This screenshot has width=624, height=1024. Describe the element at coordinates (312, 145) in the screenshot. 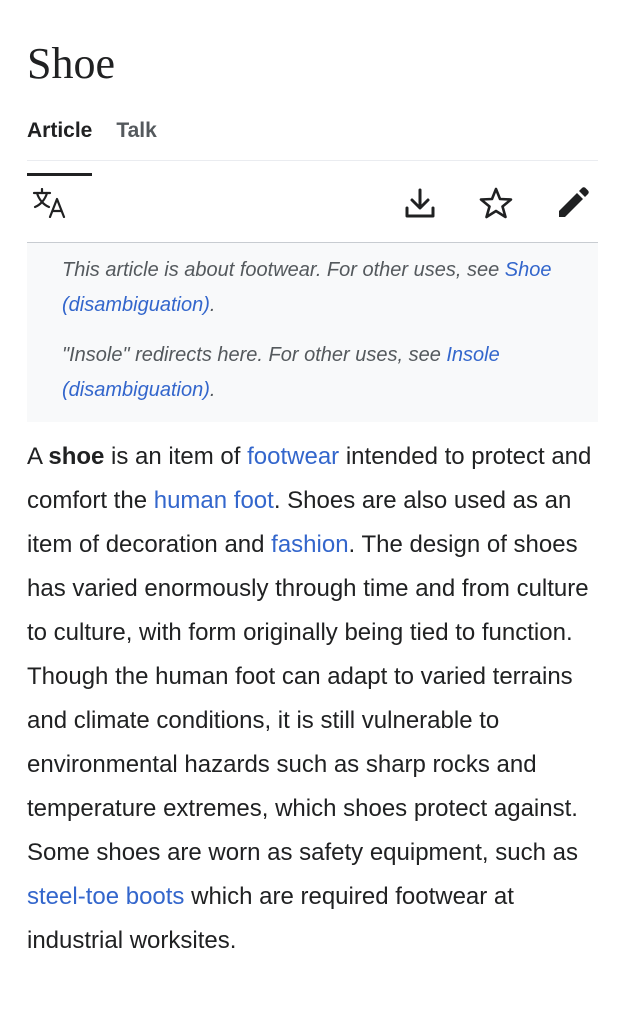

I see `namespace-tabs: Article Talk` at that location.